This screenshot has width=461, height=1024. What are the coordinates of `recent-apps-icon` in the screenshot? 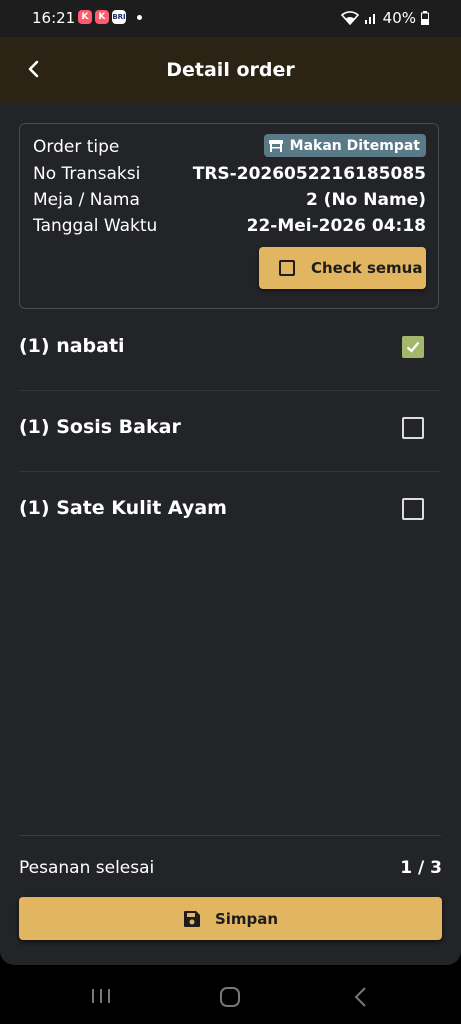 It's located at (101, 996).